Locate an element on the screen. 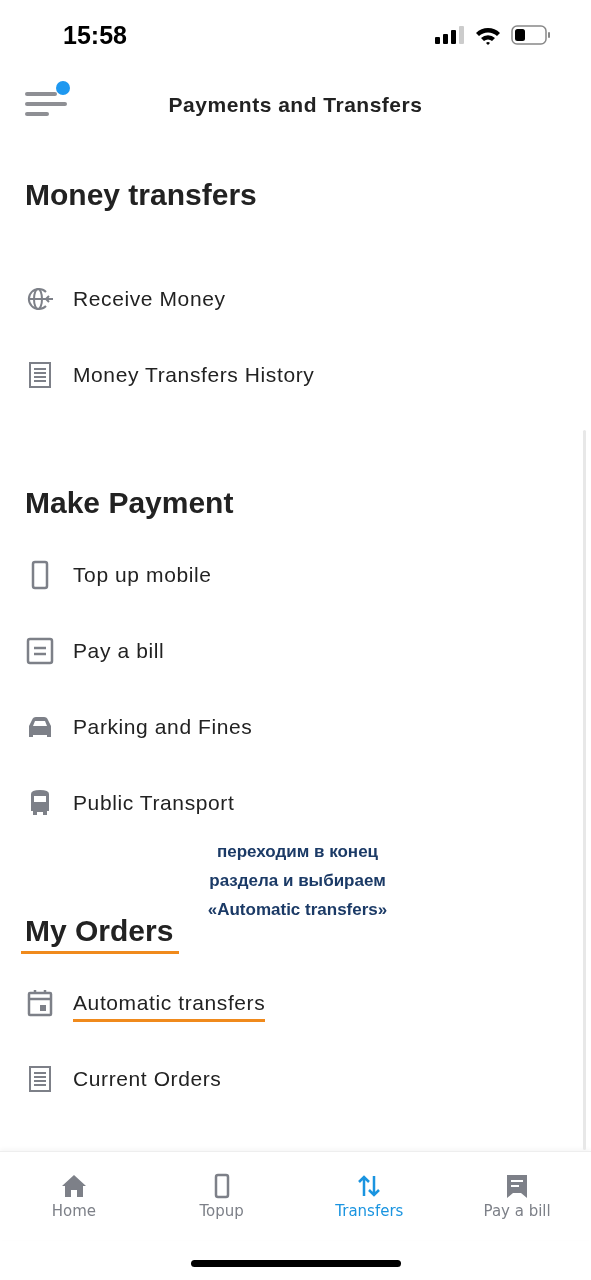 The width and height of the screenshot is (591, 1280). battery-icon is located at coordinates (531, 35).